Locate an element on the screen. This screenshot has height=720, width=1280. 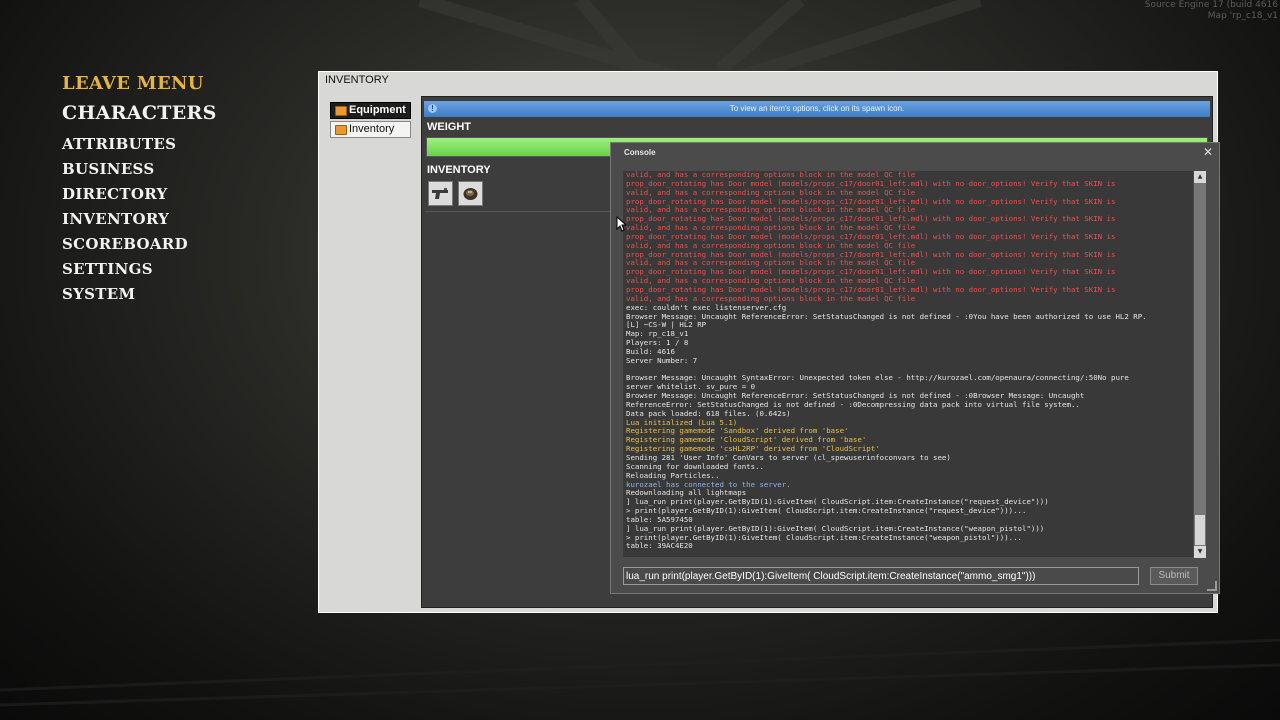
inventory-window-title: INVENTORY is located at coordinates (357, 80).